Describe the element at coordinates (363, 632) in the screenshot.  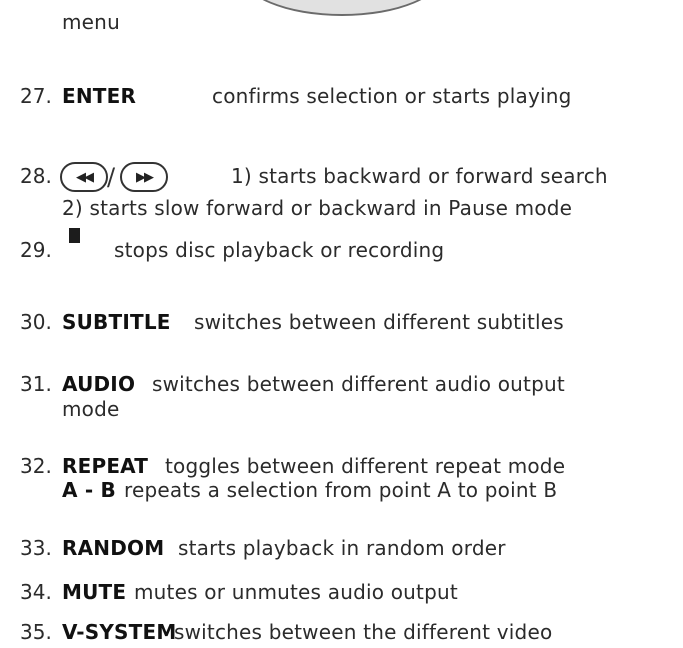
I see `item-35-text: switches between the different video` at that location.